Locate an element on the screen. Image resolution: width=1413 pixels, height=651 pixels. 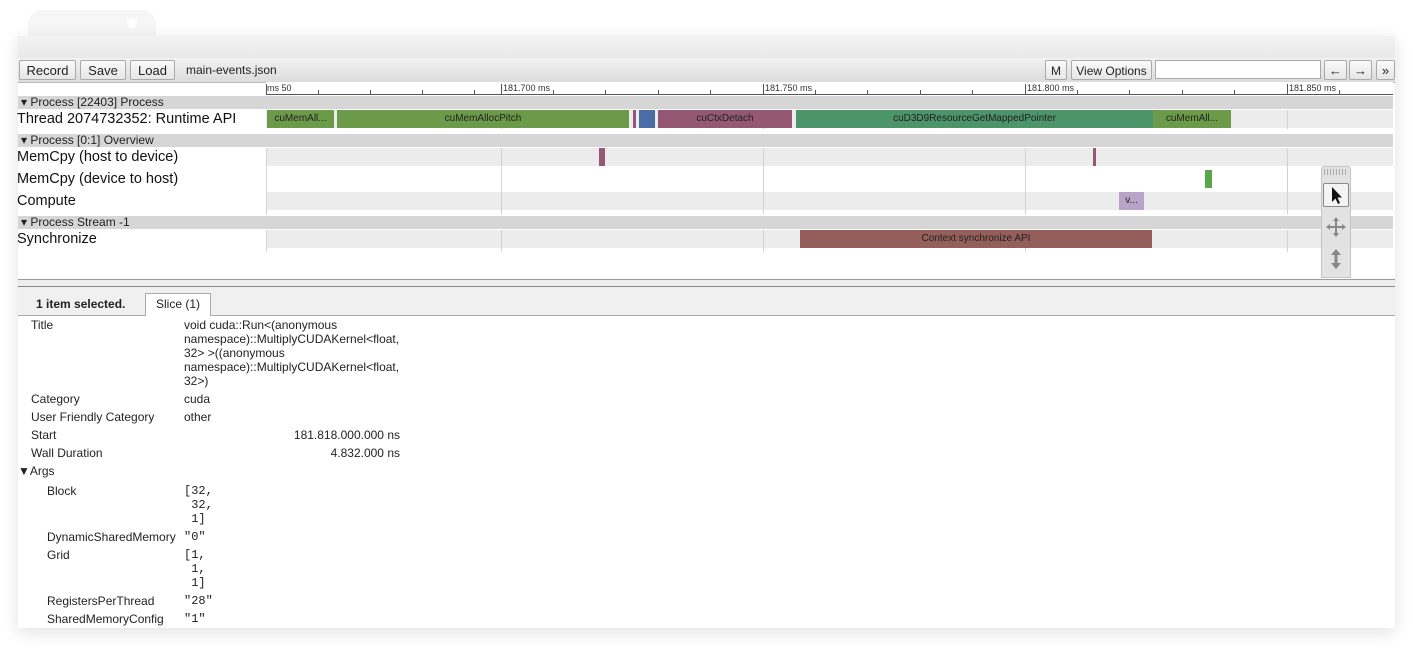
category-label: Category is located at coordinates (55, 399).